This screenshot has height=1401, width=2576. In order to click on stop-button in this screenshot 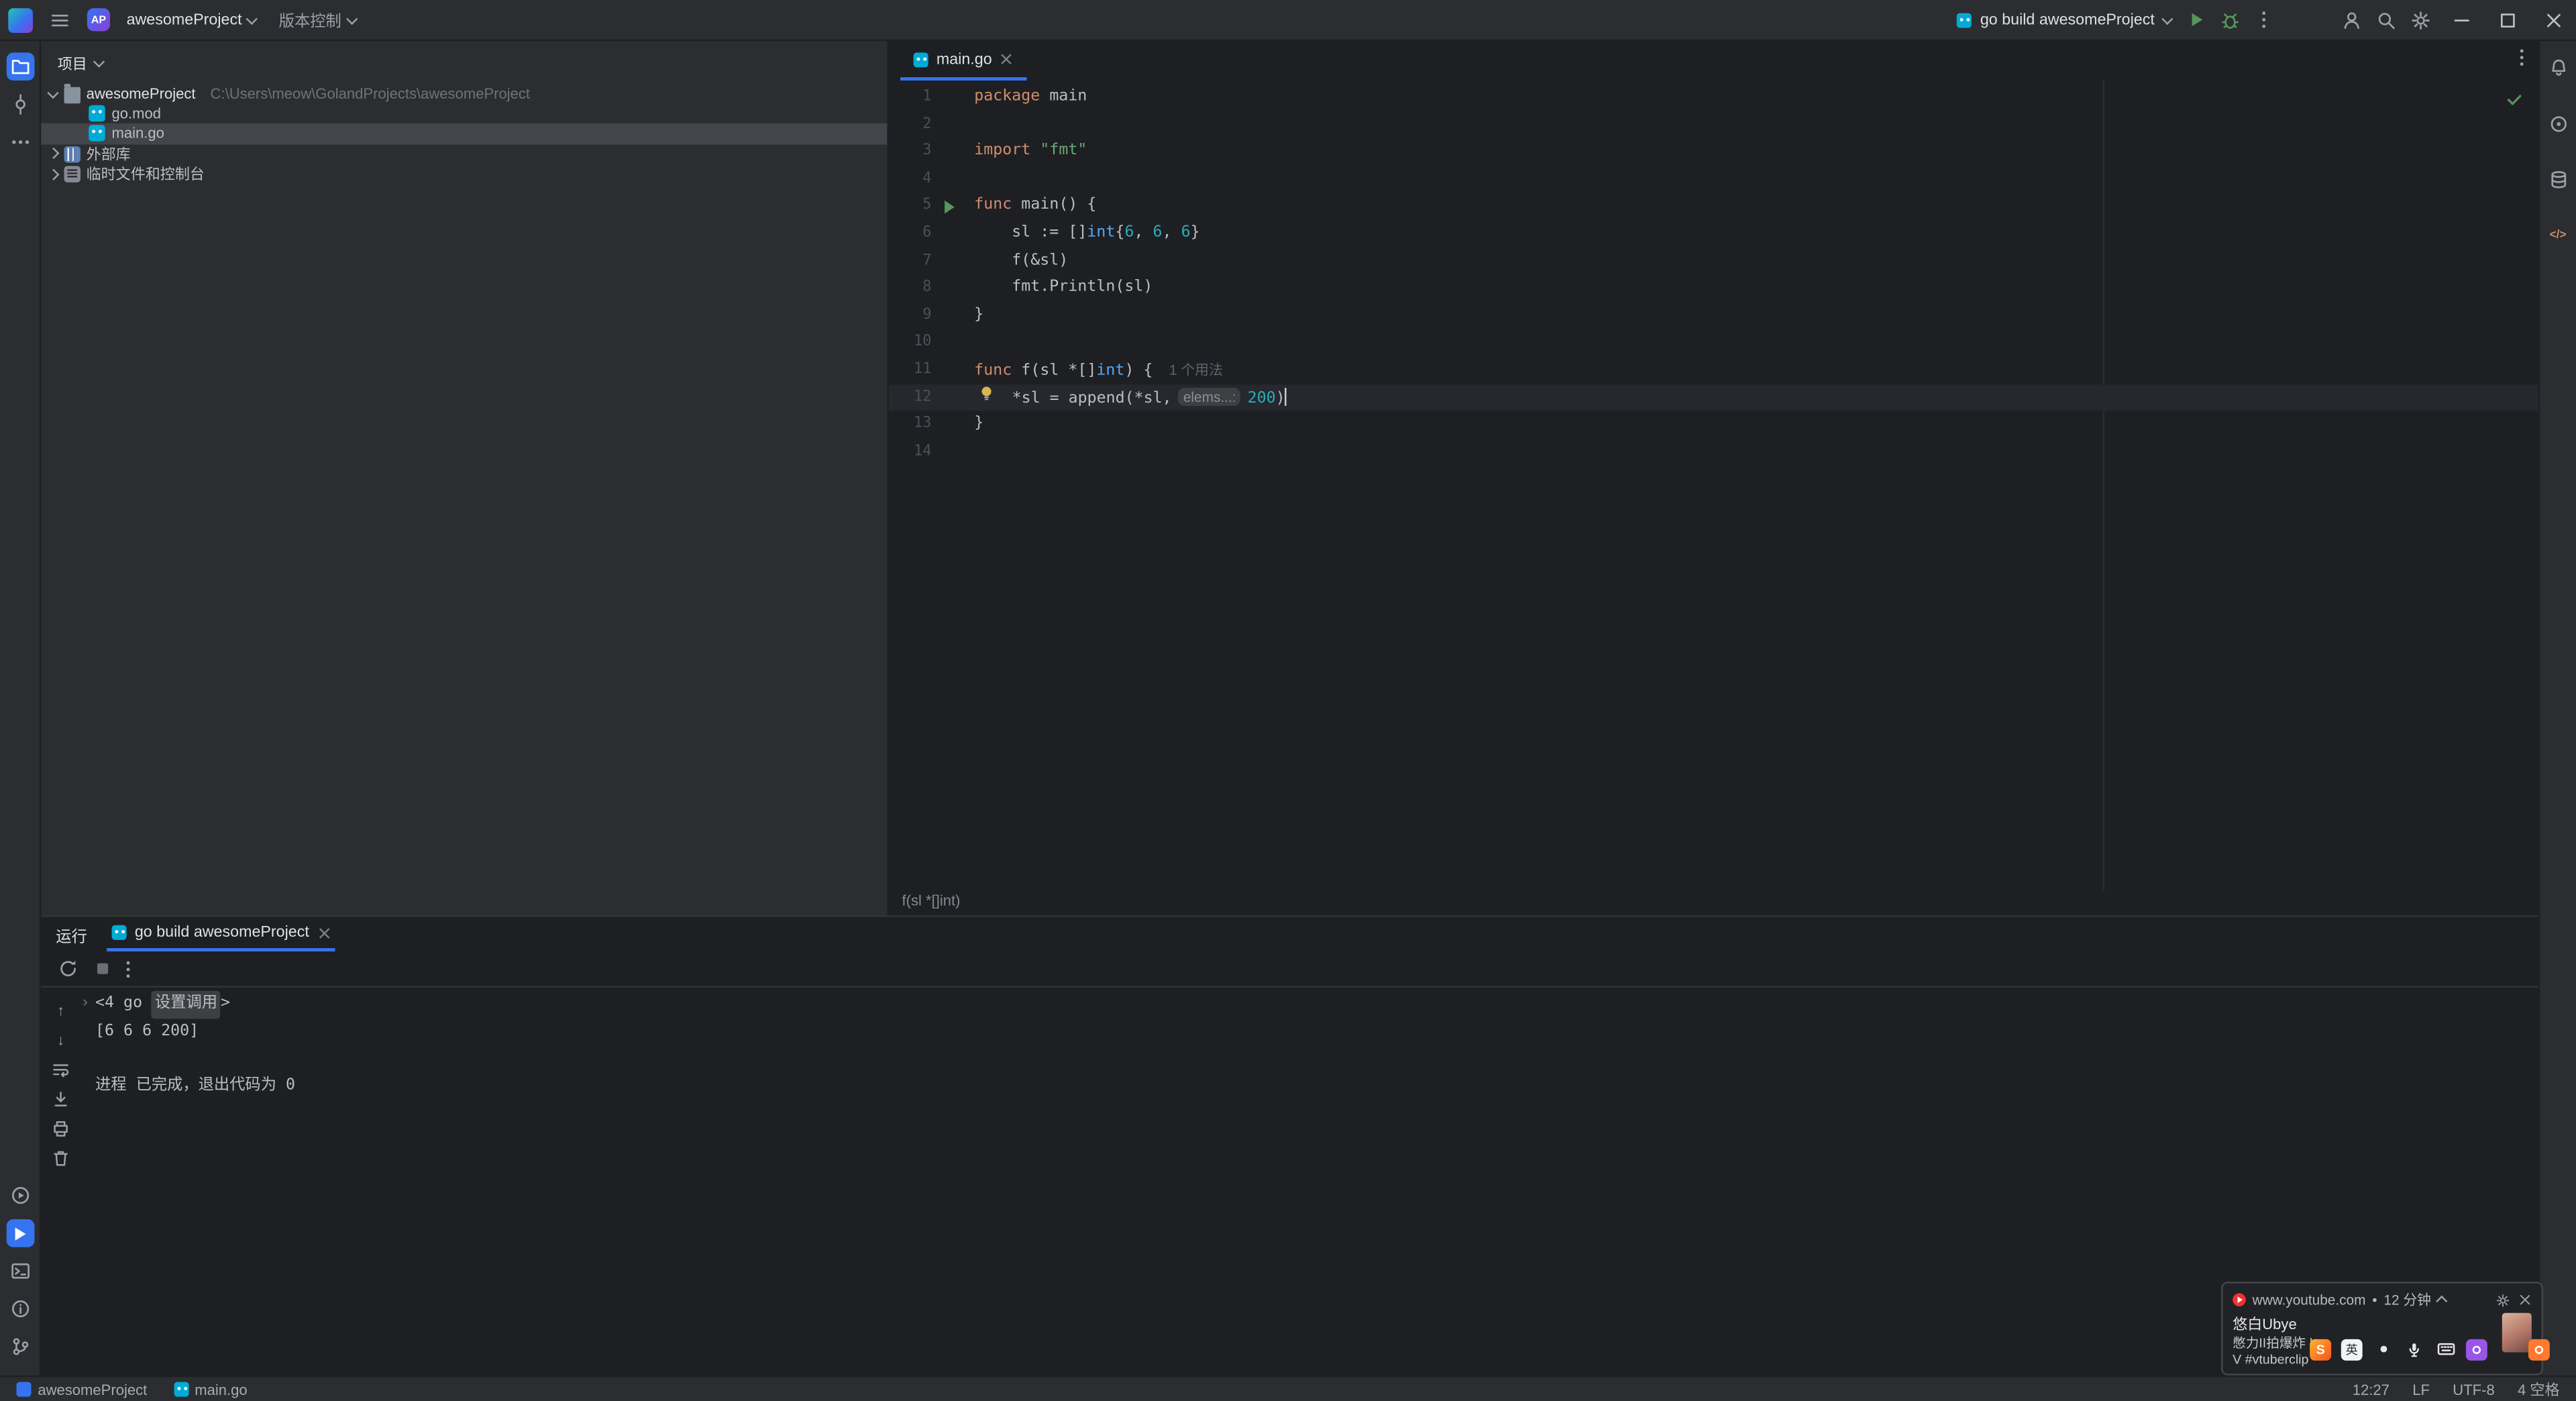, I will do `click(103, 968)`.